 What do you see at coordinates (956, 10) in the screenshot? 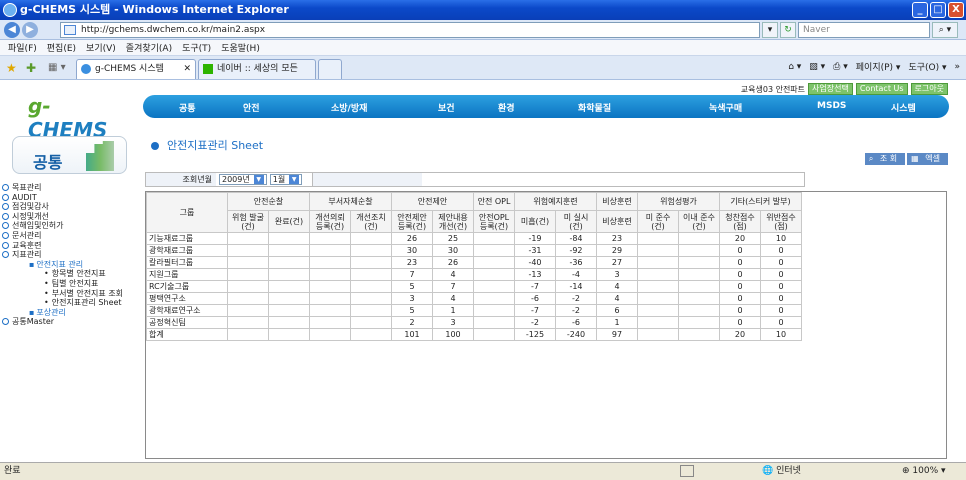
I see `close-button: X` at bounding box center [956, 10].